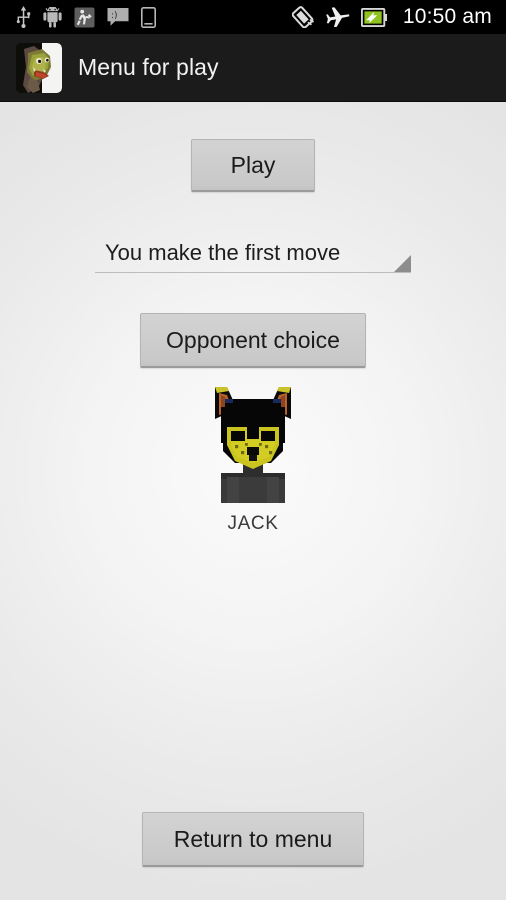 This screenshot has width=506, height=900. I want to click on status-bar-left-icons: :), so click(151, 17).